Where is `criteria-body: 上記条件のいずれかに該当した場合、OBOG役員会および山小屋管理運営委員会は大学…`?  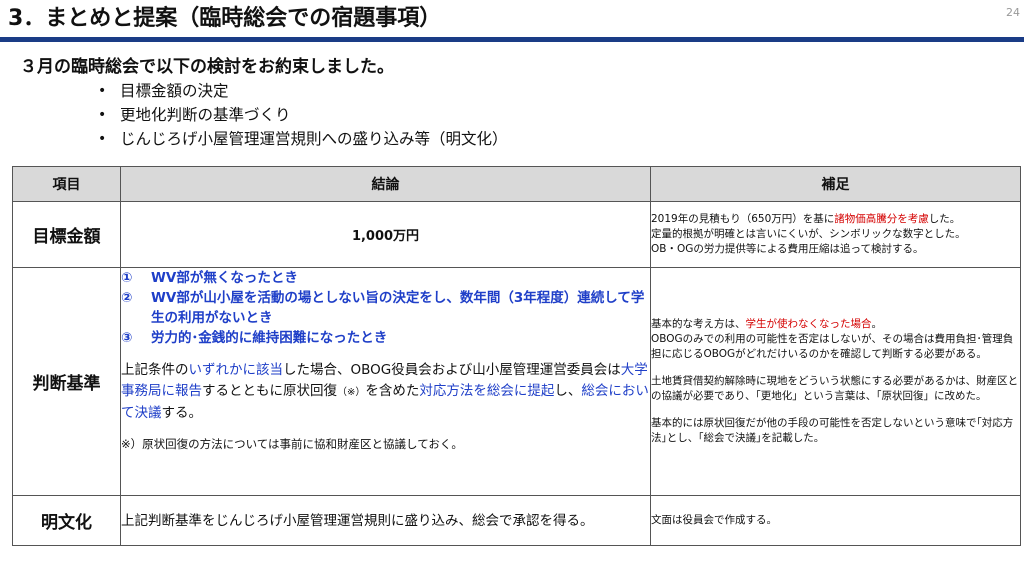
criteria-body: 上記条件のいずれかに該当した場合、OBOG役員会および山小屋管理運営委員会は大学… is located at coordinates (385, 392).